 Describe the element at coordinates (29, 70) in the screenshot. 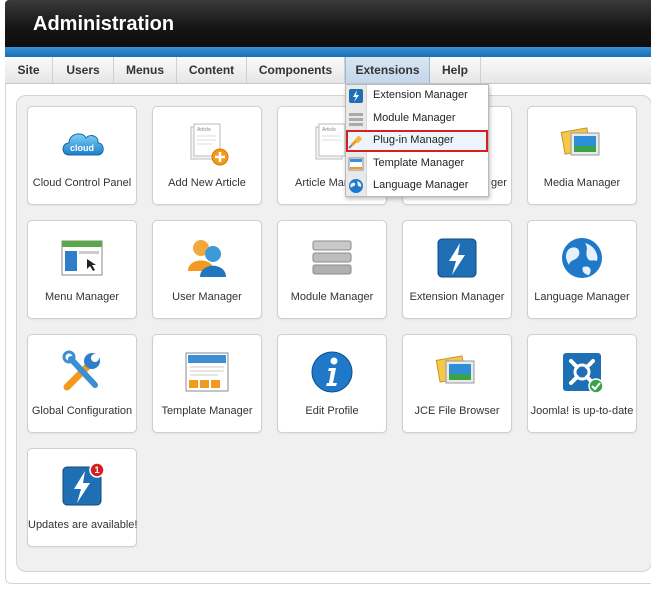

I see `menu-site: Site` at that location.